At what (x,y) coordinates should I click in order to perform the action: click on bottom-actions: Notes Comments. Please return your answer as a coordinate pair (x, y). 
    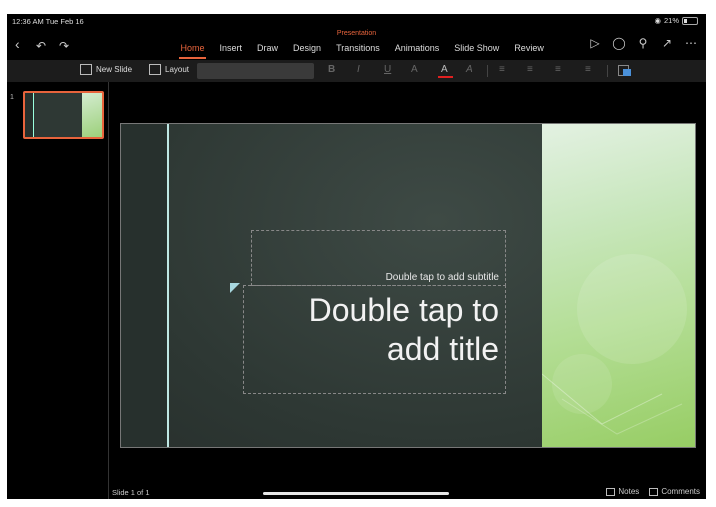
    Looking at the image, I should click on (653, 491).